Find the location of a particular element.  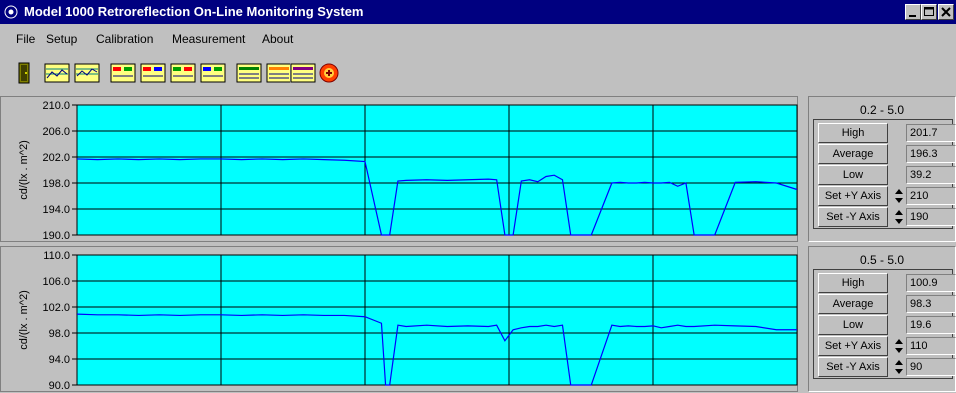

y-tick-label: 198.0 is located at coordinates (56, 184).